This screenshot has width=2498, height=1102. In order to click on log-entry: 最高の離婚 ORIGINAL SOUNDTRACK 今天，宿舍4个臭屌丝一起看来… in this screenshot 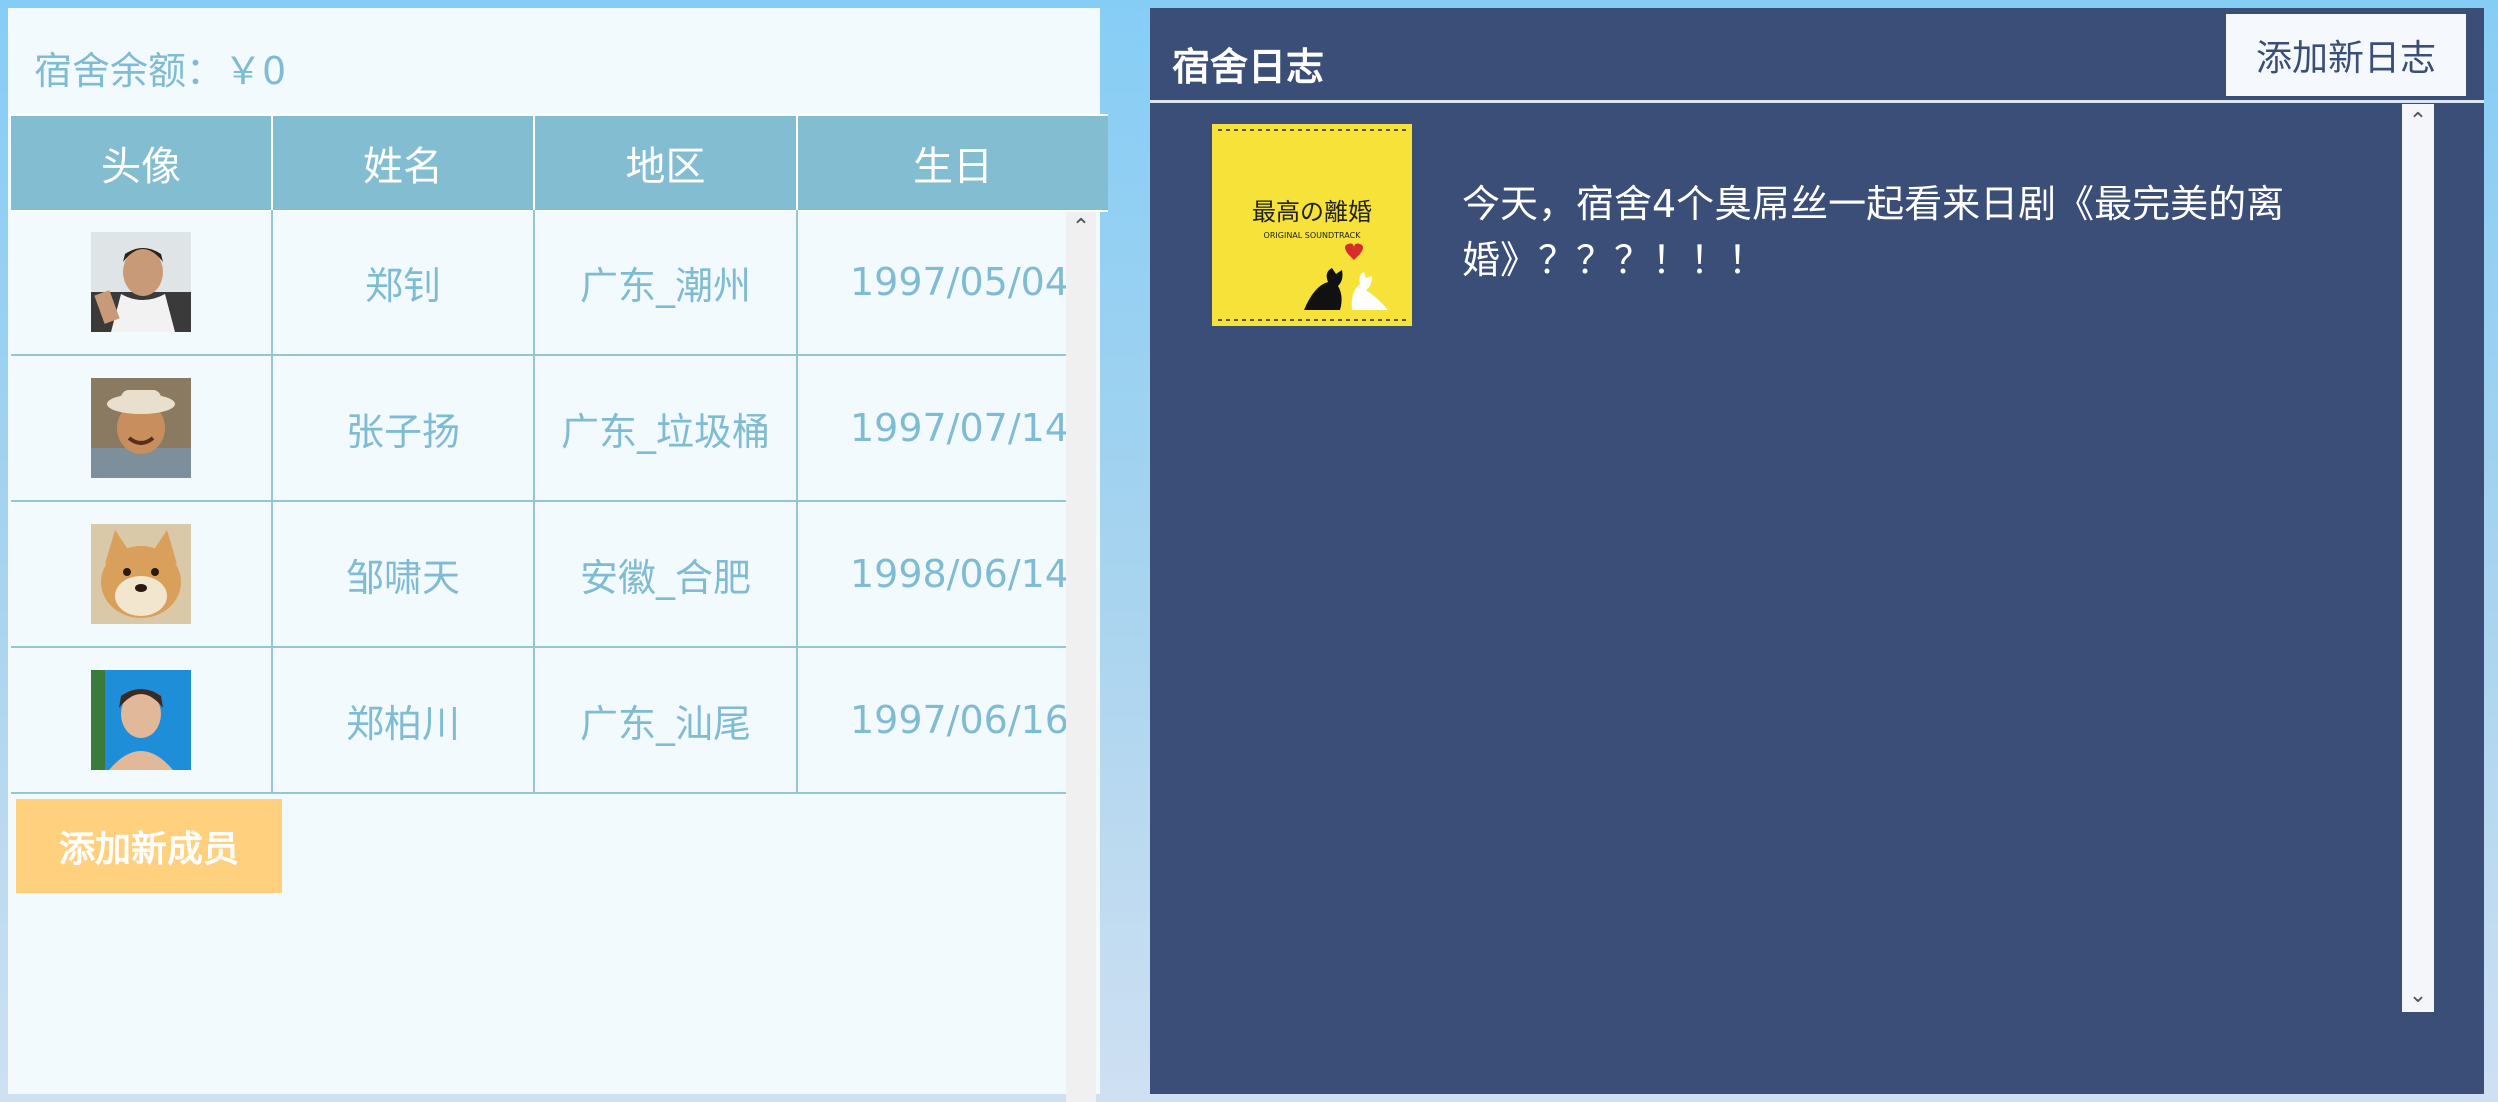, I will do `click(1797, 225)`.